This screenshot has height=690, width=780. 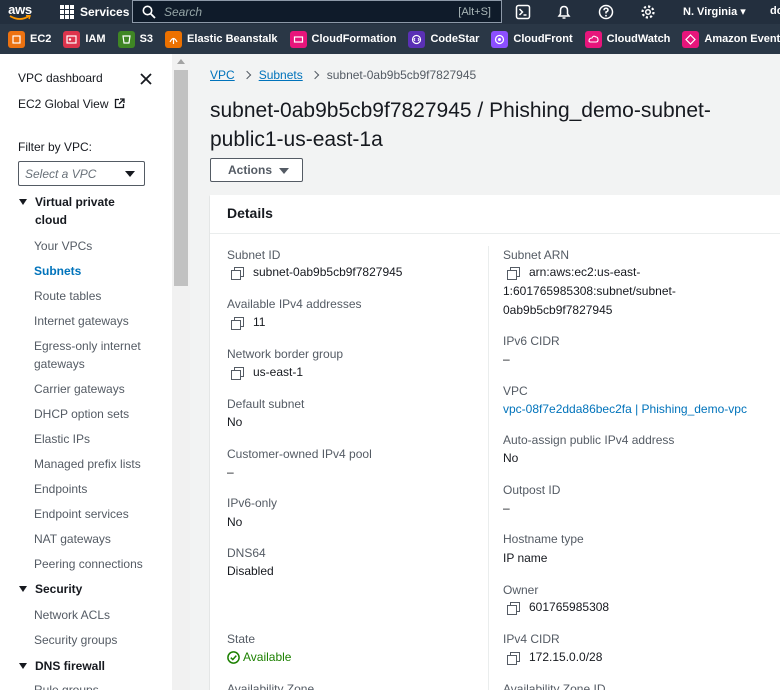 I want to click on sidebar-item-peering-connections: Peering connections, so click(x=88, y=564).